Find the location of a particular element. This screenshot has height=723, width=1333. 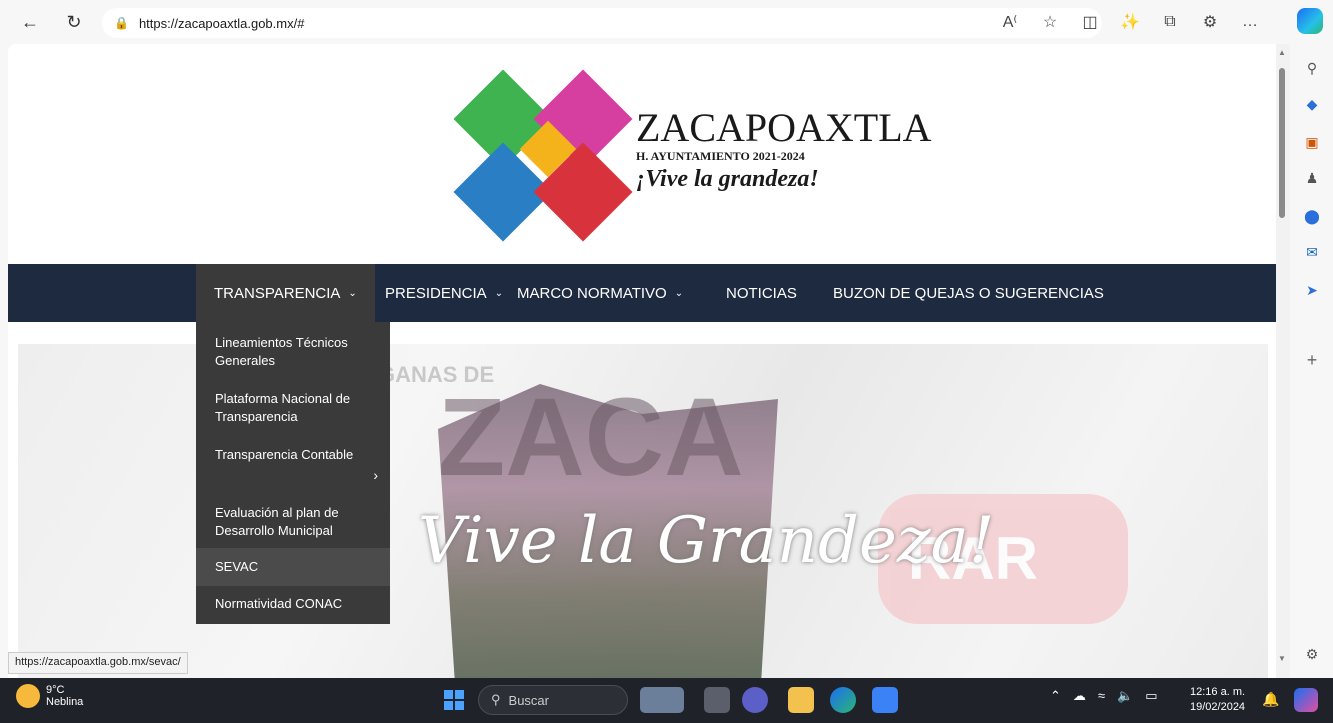

task-view-icon is located at coordinates (717, 700).